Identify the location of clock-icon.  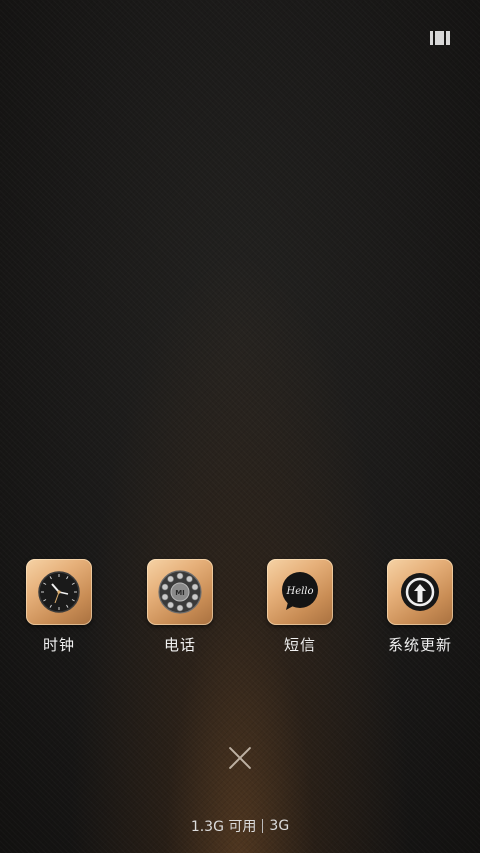
(59, 592).